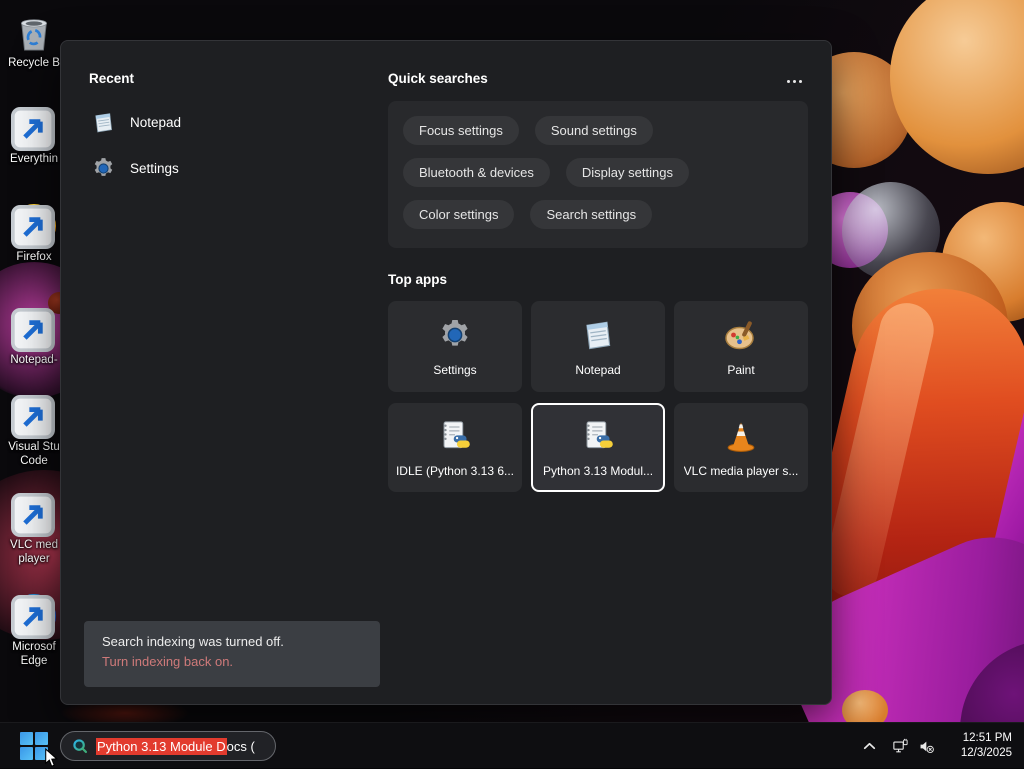  I want to click on volume-muted-icon, so click(926, 746).